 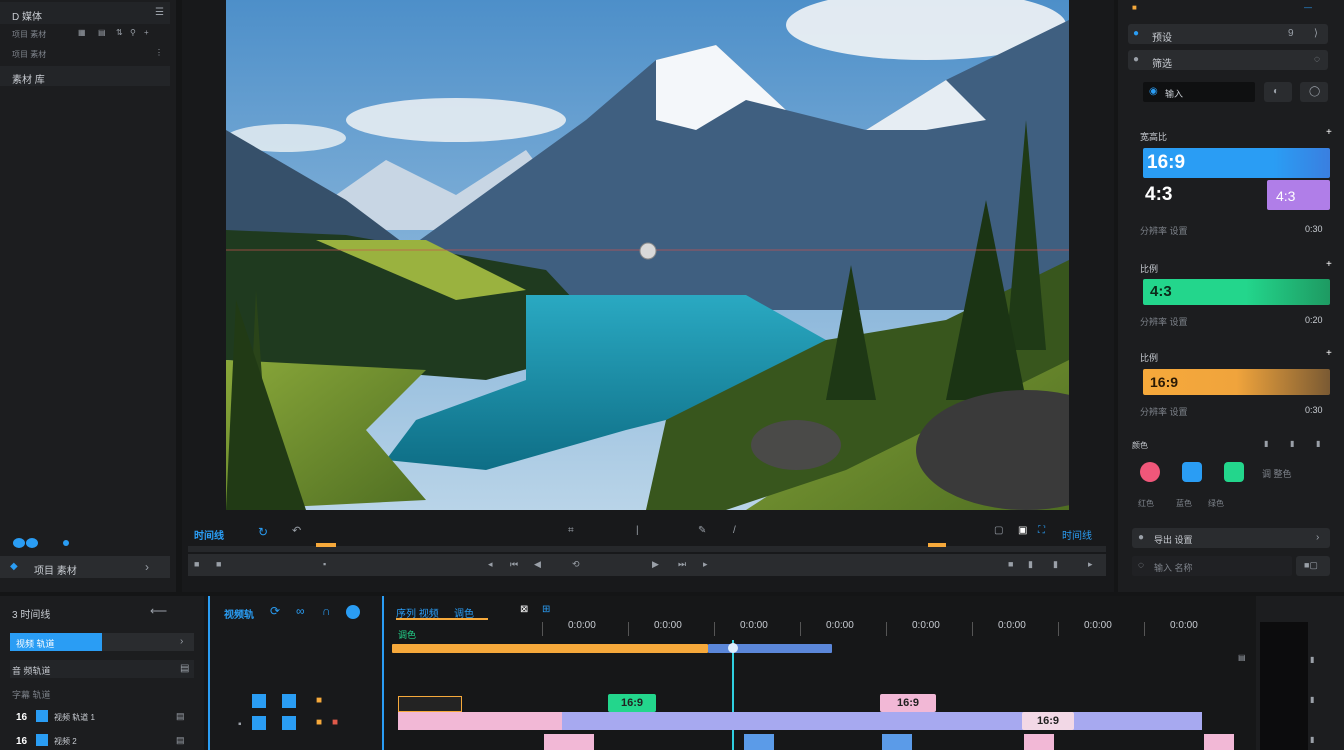 What do you see at coordinates (65, 741) in the screenshot?
I see `track-row-2-label: 视频 2` at bounding box center [65, 741].